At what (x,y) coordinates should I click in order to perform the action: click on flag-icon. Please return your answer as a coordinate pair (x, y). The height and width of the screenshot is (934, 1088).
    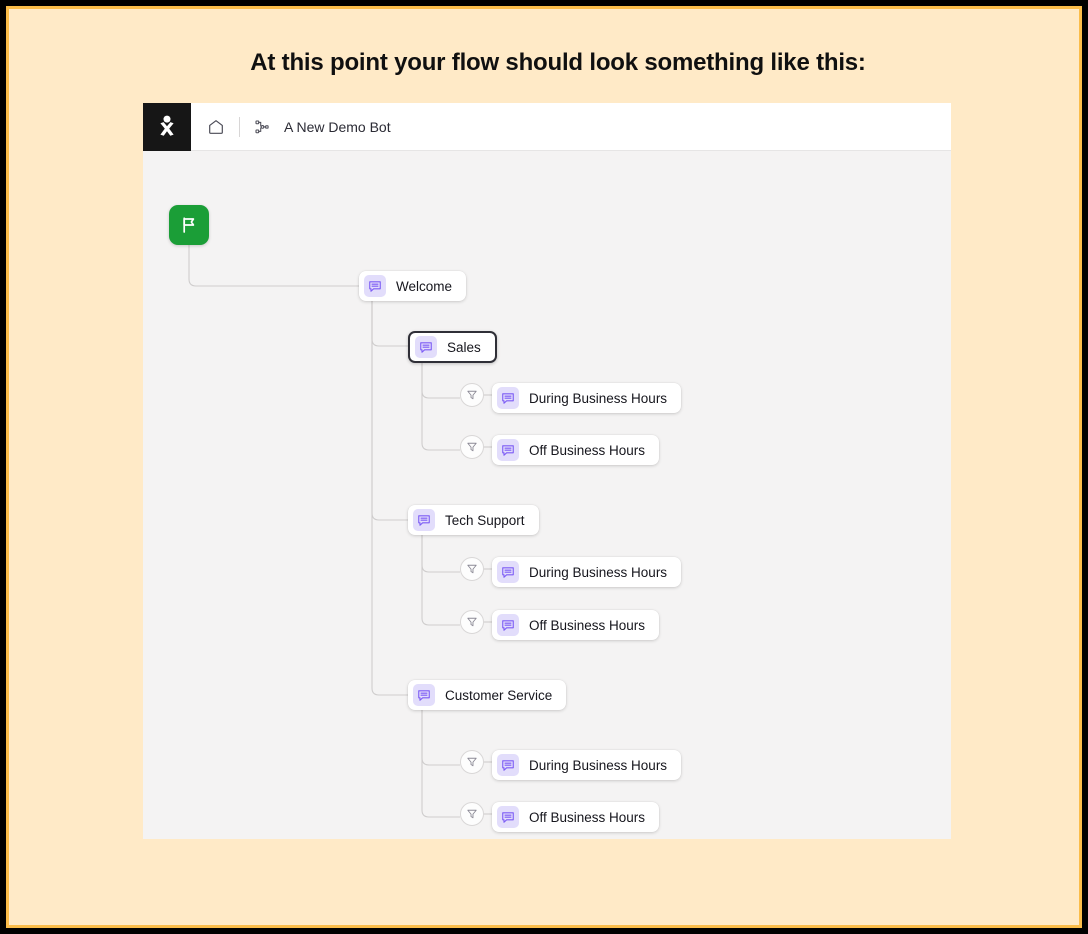
    Looking at the image, I should click on (189, 225).